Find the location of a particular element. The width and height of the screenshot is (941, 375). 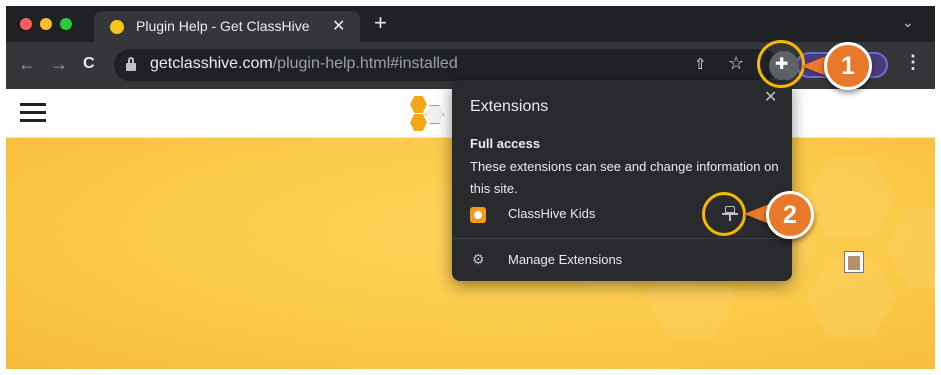

maximize-window-button is located at coordinates (66, 24).